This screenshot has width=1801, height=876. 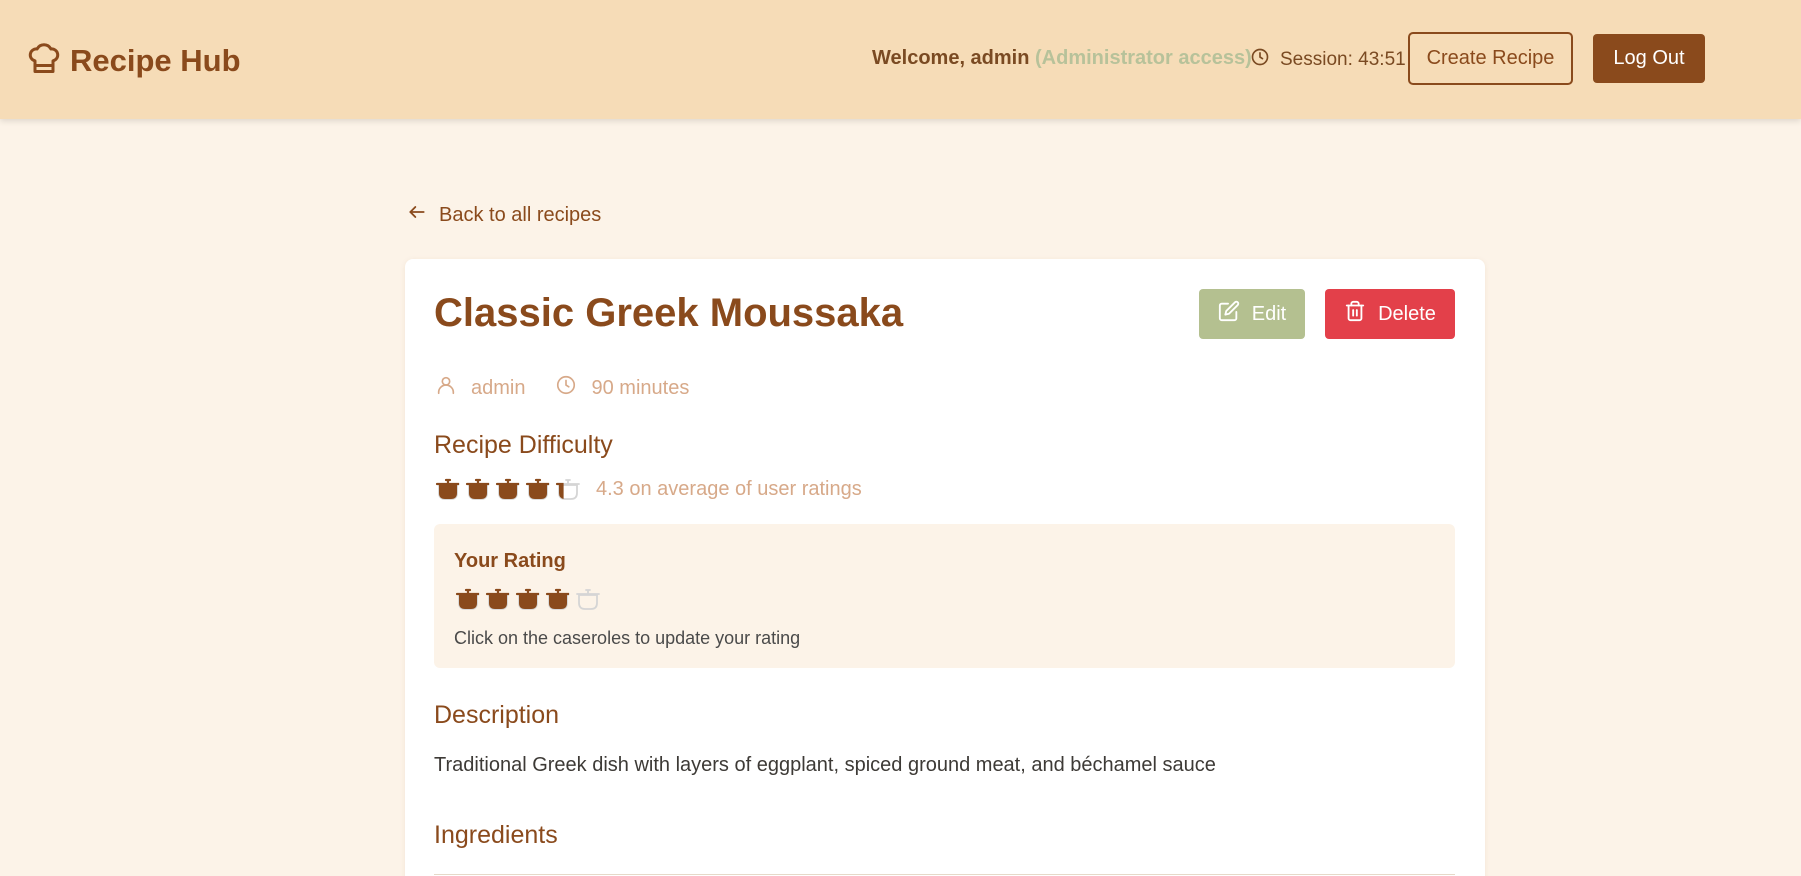 What do you see at coordinates (944, 874) in the screenshot?
I see `divider` at bounding box center [944, 874].